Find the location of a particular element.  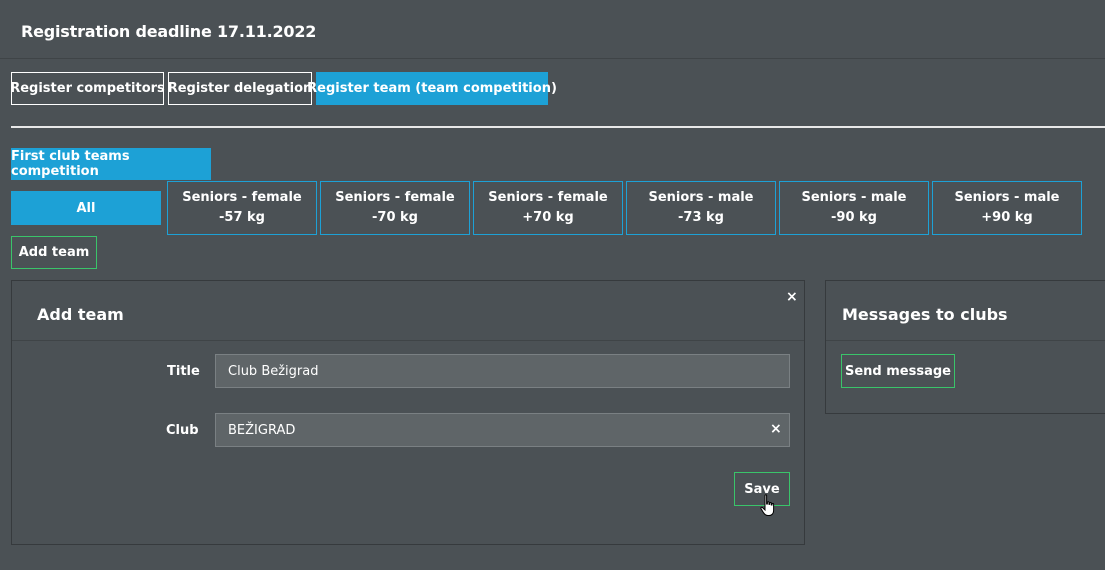

panel-title: Add team is located at coordinates (80, 314).